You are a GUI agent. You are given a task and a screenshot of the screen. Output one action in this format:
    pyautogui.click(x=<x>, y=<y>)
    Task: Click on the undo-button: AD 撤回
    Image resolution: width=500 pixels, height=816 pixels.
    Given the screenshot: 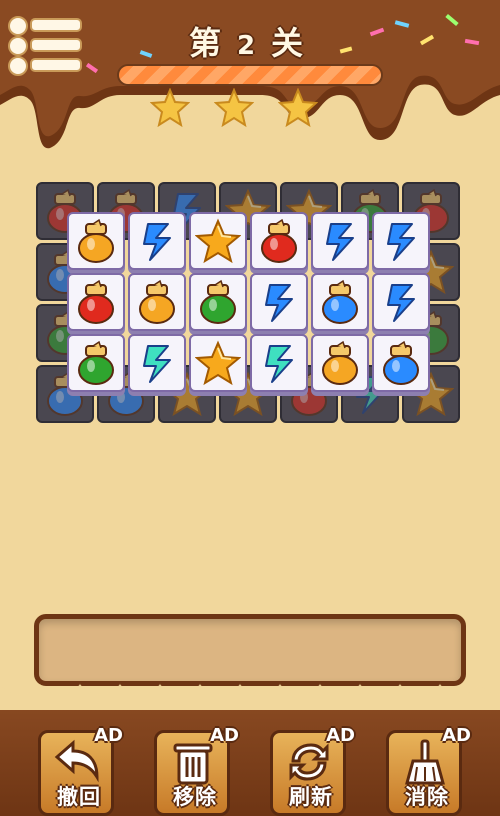 What is the action you would take?
    pyautogui.click(x=80, y=770)
    